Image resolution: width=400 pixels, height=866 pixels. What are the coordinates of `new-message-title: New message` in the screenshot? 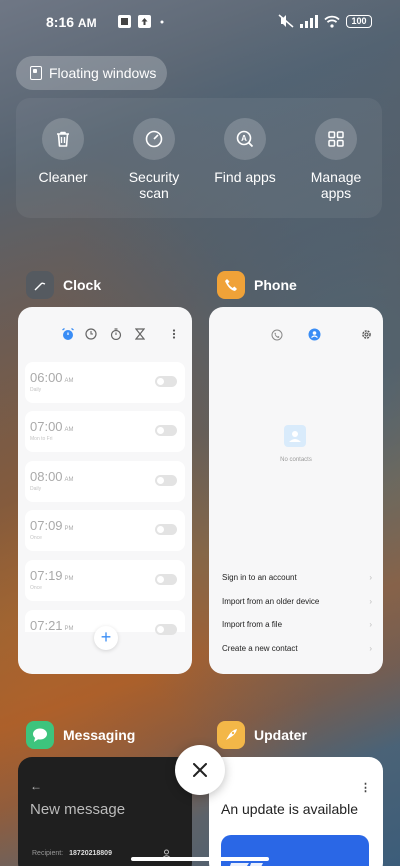 It's located at (78, 809).